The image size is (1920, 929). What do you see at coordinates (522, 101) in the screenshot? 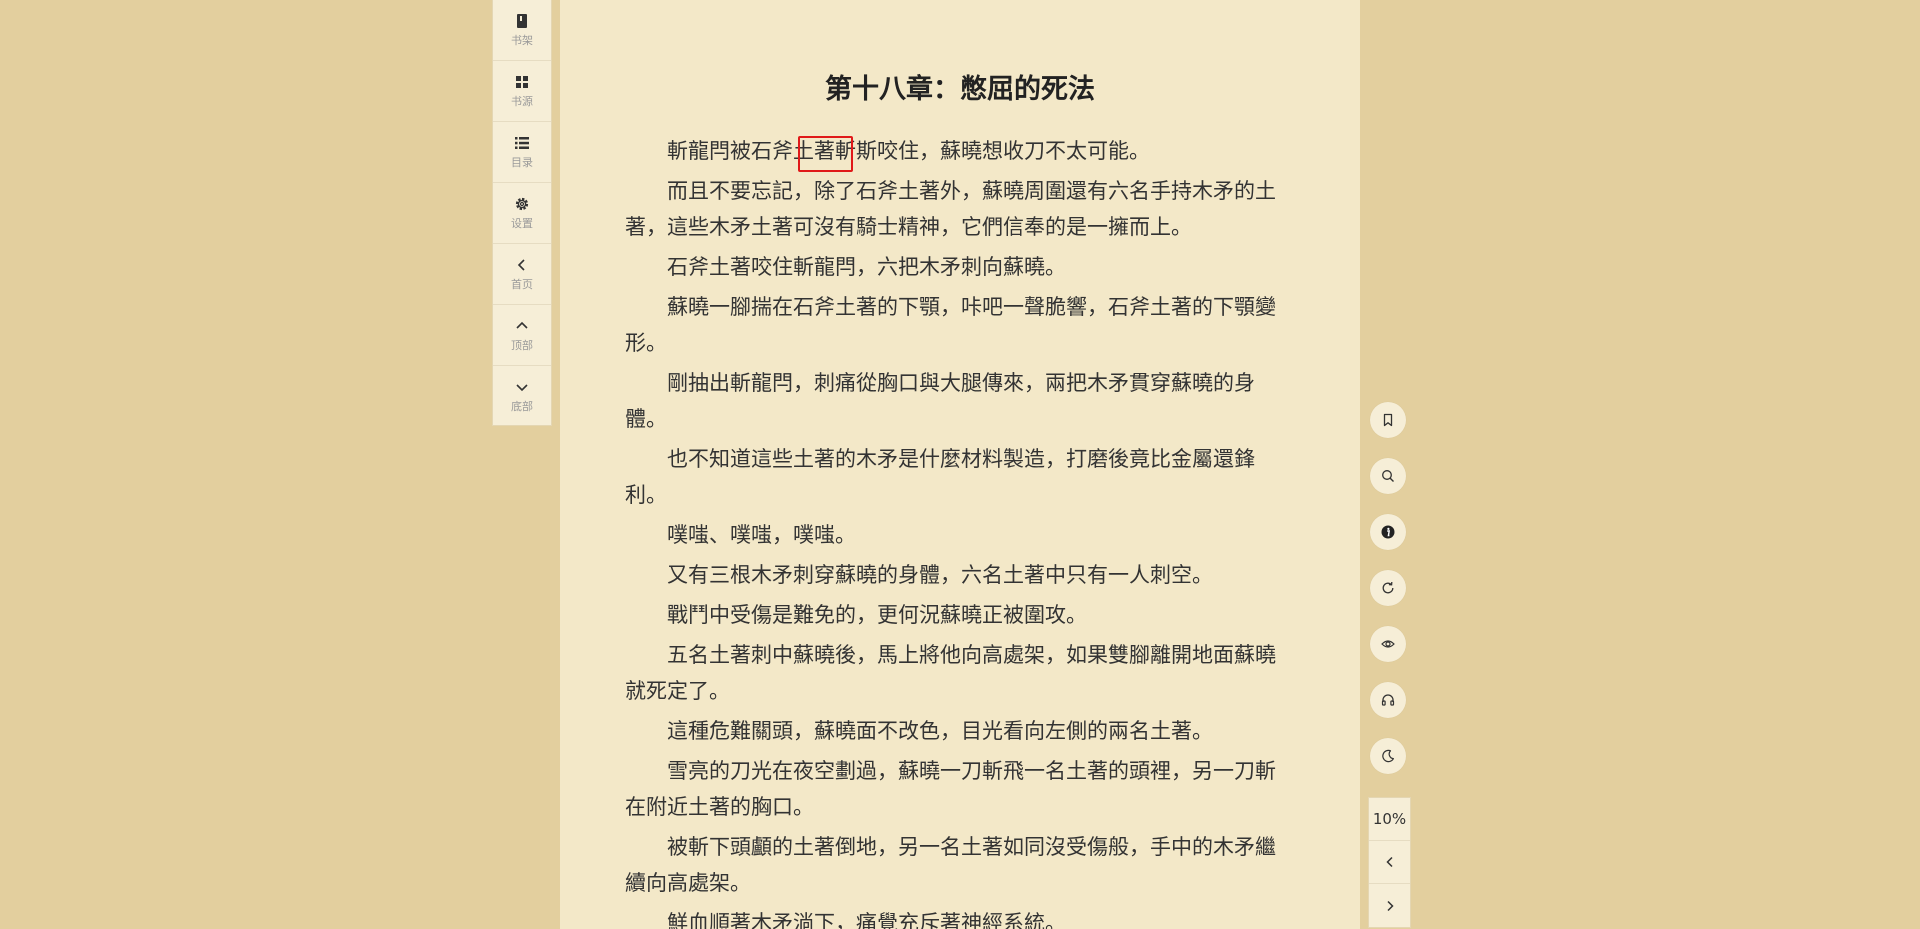
I see `toolbar-label: 书源` at bounding box center [522, 101].